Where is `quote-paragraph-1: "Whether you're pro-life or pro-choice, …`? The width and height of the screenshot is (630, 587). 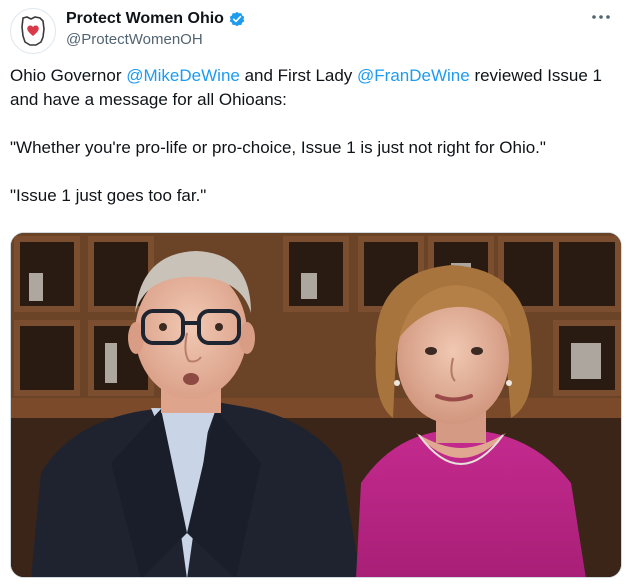
quote-paragraph-1: "Whether you're pro-life or pro-choice, … is located at coordinates (278, 147).